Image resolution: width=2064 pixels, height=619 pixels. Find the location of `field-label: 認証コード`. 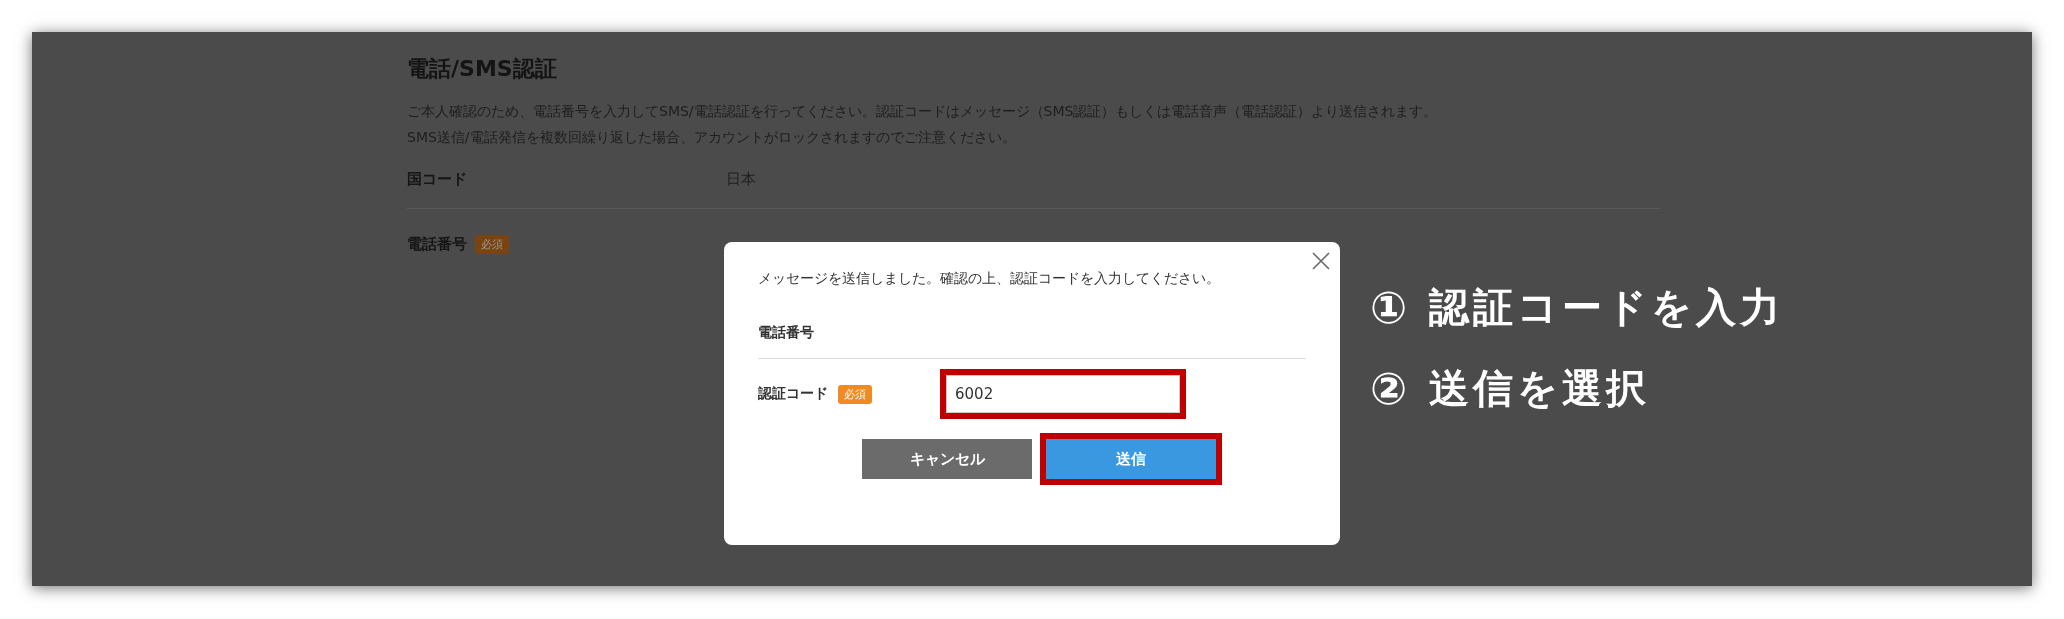

field-label: 認証コード is located at coordinates (793, 394).